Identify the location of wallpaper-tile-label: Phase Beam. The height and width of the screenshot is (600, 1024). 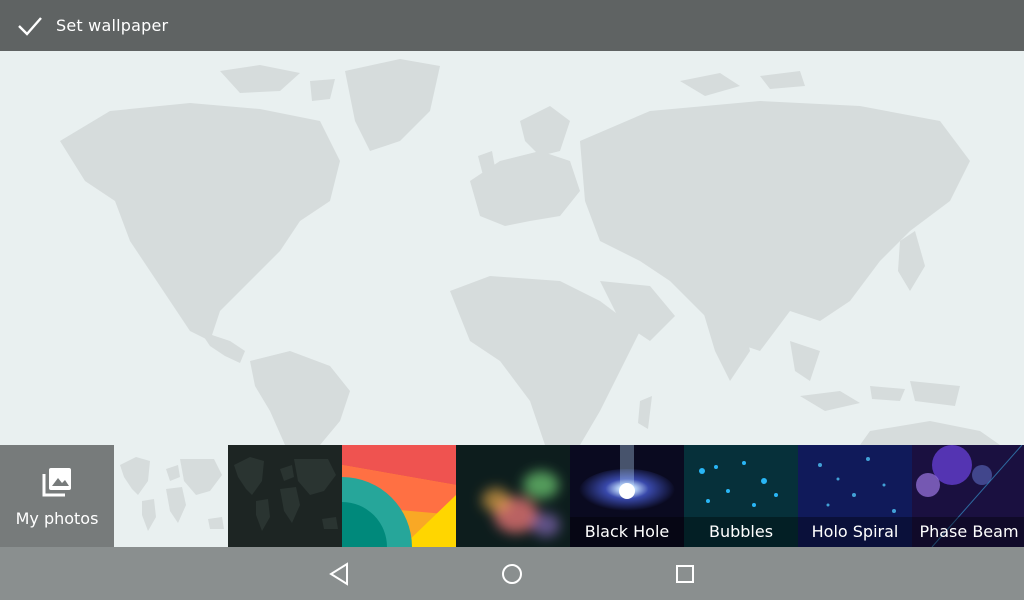
(968, 532).